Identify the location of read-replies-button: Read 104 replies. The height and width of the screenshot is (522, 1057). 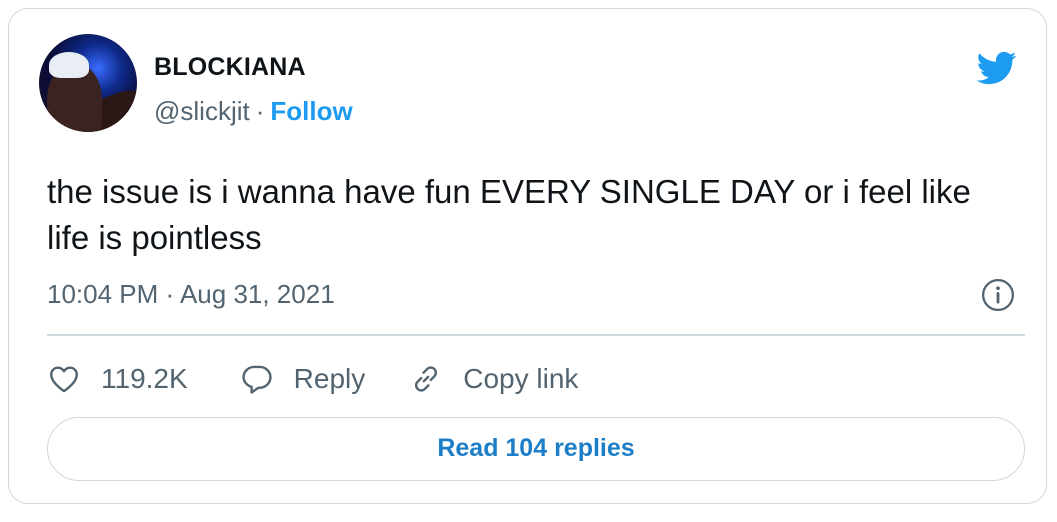
(536, 449).